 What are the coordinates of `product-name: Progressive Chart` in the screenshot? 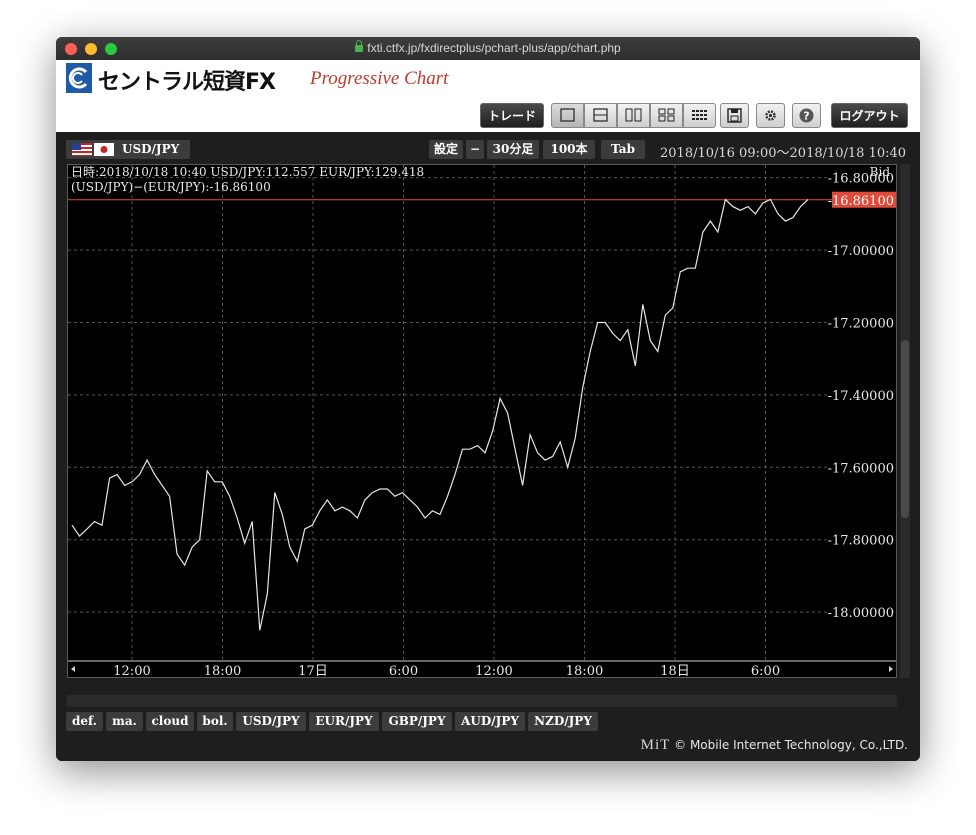 It's located at (379, 78).